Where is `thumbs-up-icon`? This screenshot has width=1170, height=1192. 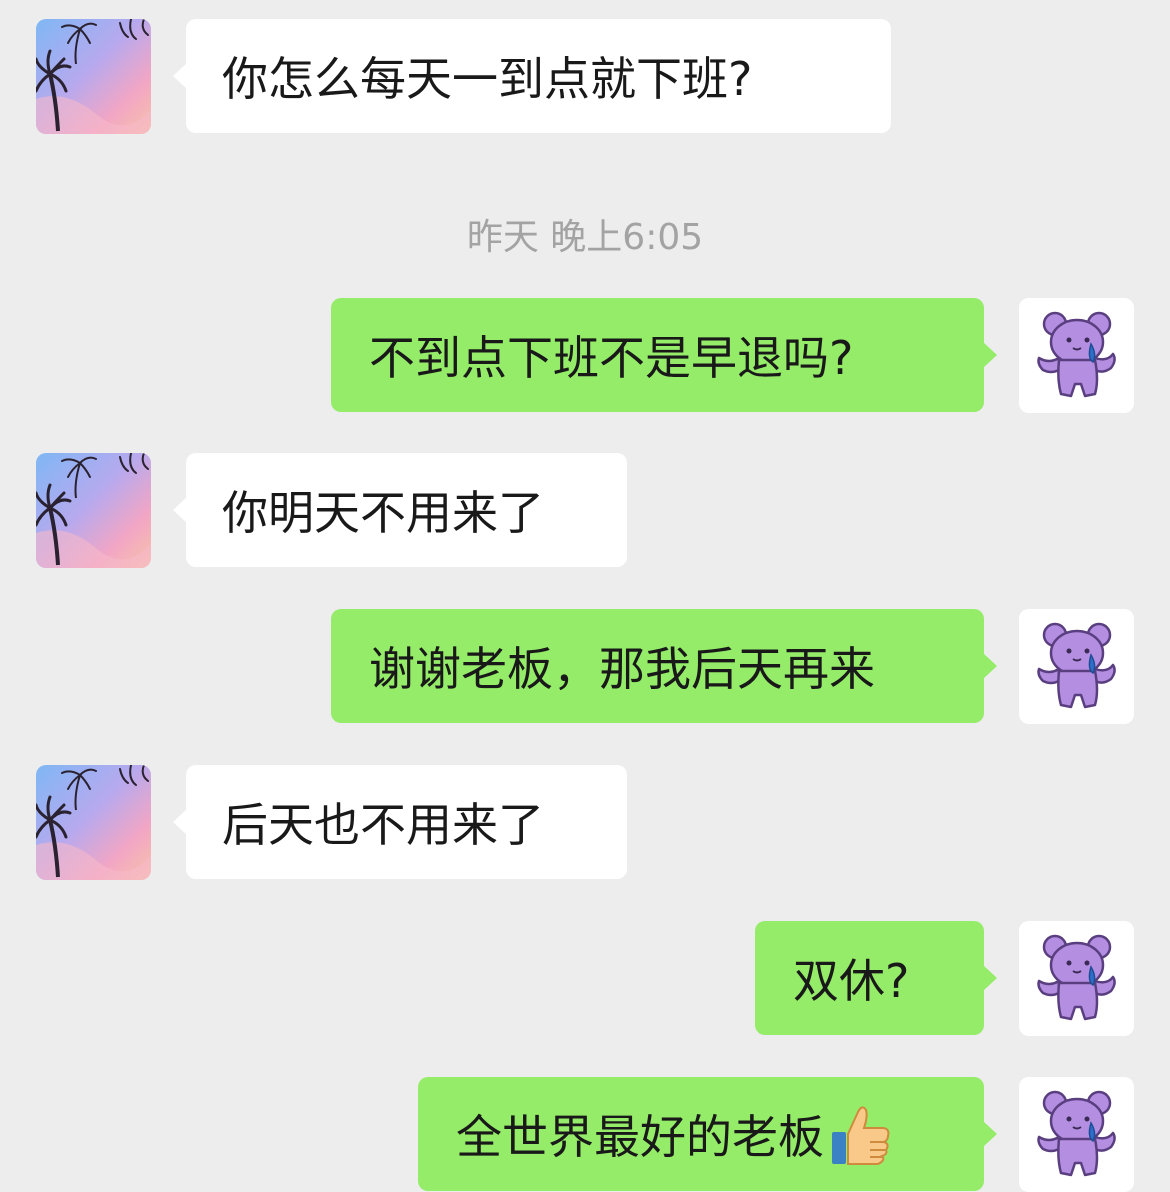
thumbs-up-icon is located at coordinates (861, 1134).